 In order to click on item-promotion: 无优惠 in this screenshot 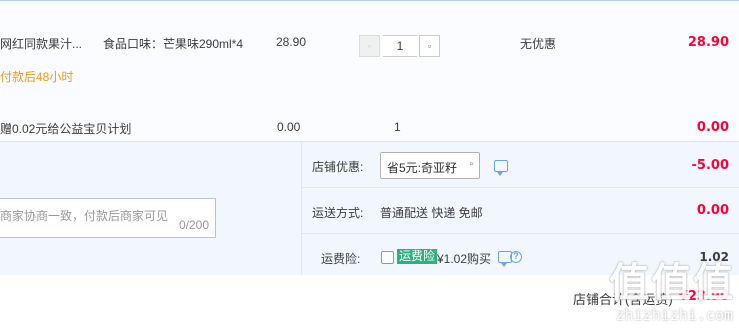, I will do `click(538, 44)`.